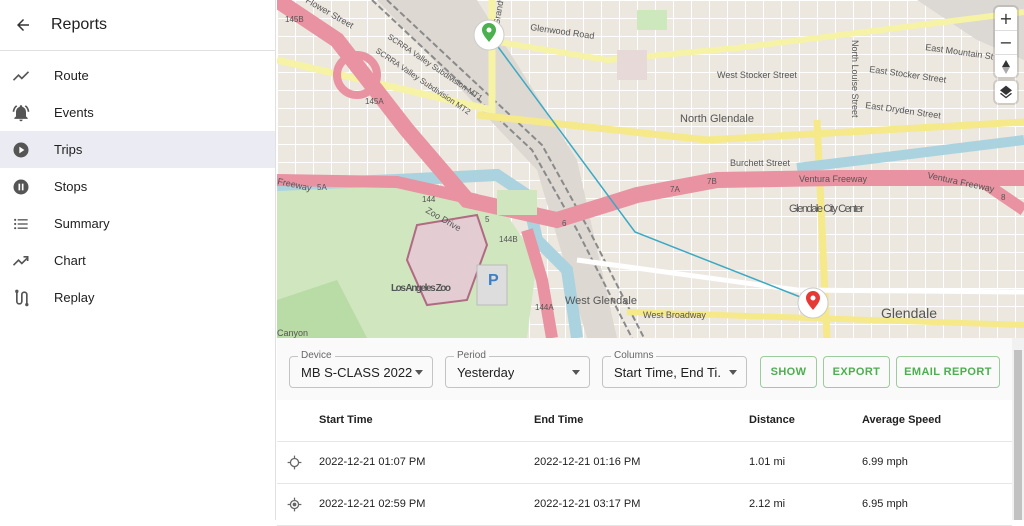 The image size is (1024, 526). Describe the element at coordinates (70, 260) in the screenshot. I see `sidebar-item-label: Chart` at that location.